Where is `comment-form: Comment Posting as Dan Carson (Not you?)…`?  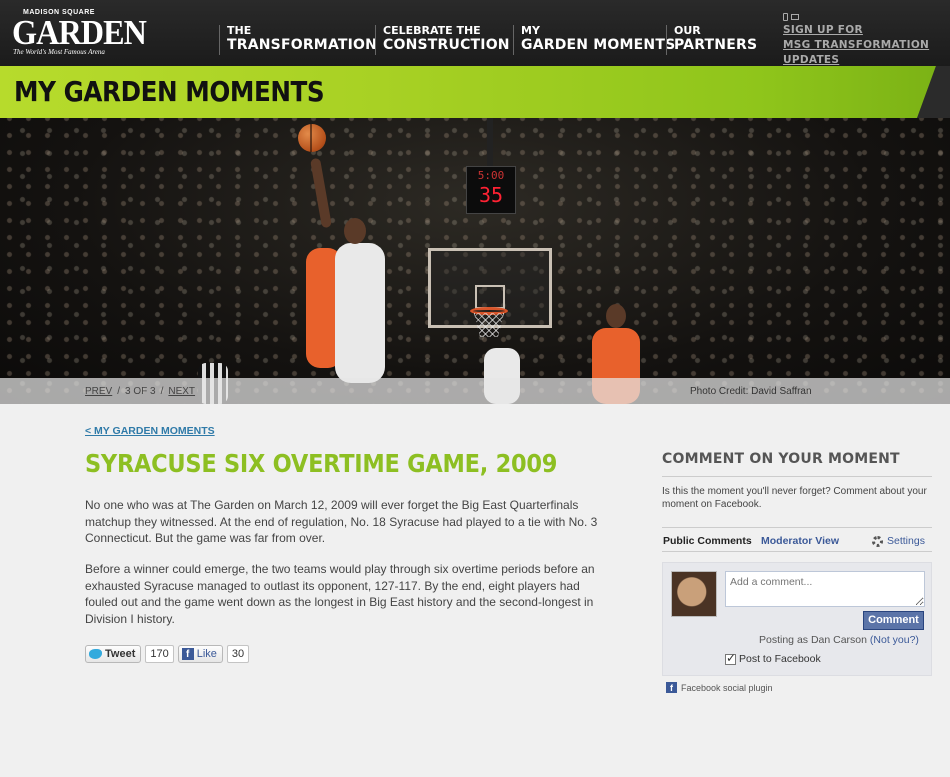 comment-form: Comment Posting as Dan Carson (Not you?)… is located at coordinates (797, 619).